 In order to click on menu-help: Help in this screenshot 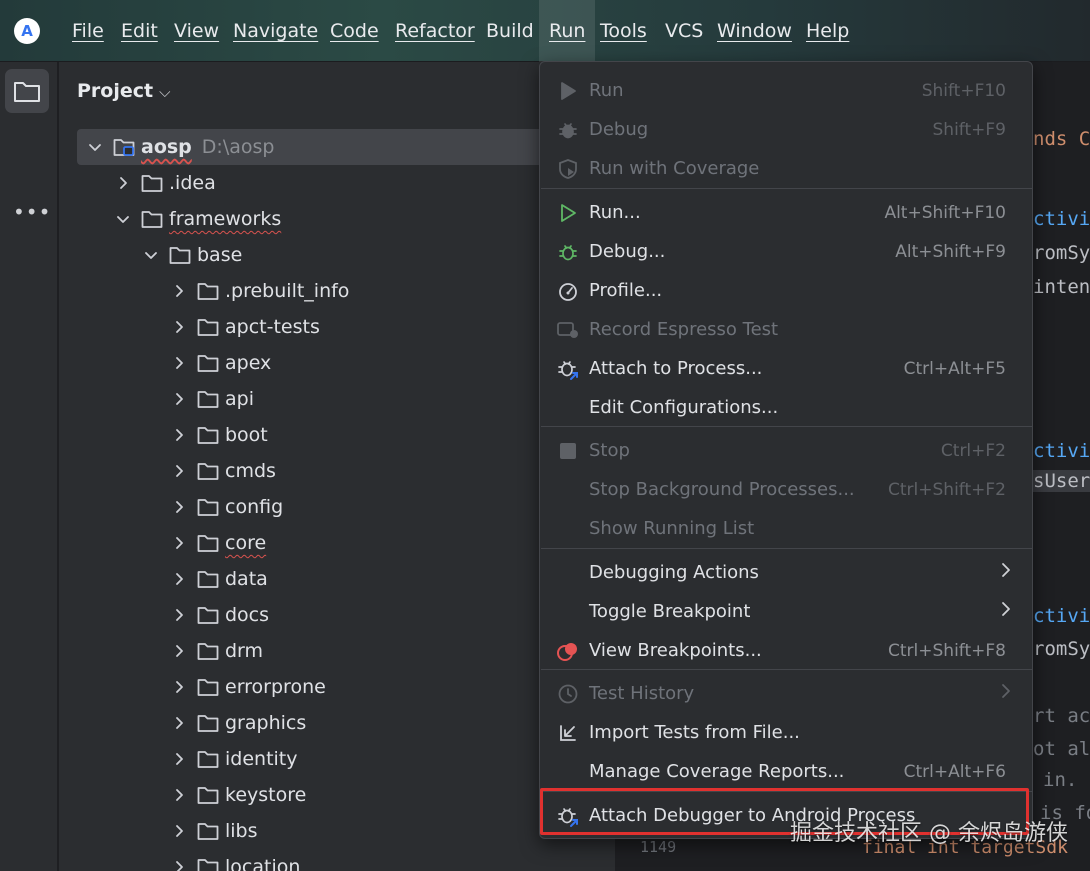, I will do `click(827, 31)`.